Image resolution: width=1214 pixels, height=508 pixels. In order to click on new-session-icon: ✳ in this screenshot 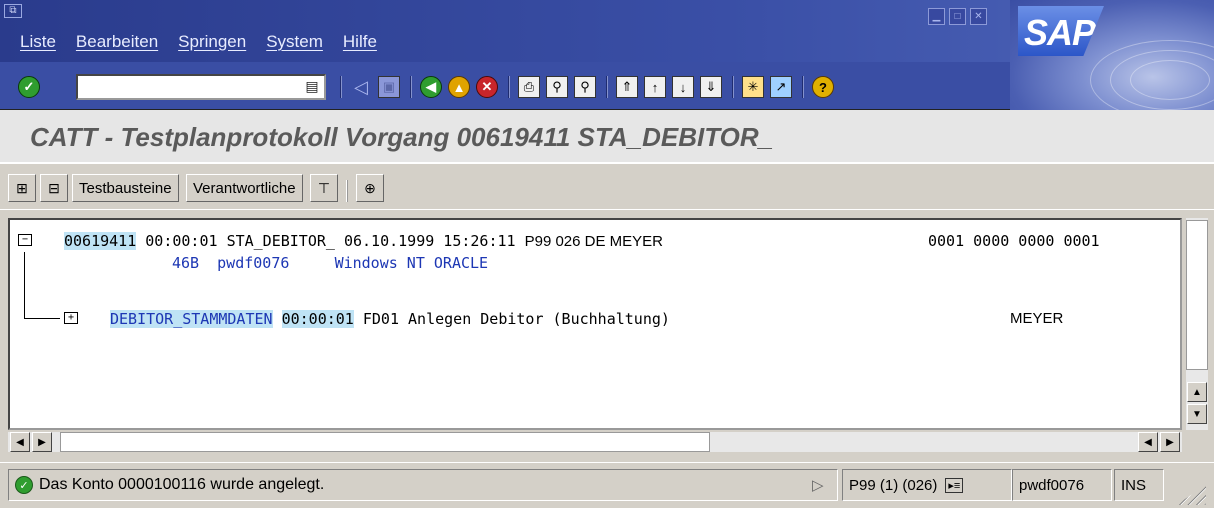, I will do `click(753, 87)`.